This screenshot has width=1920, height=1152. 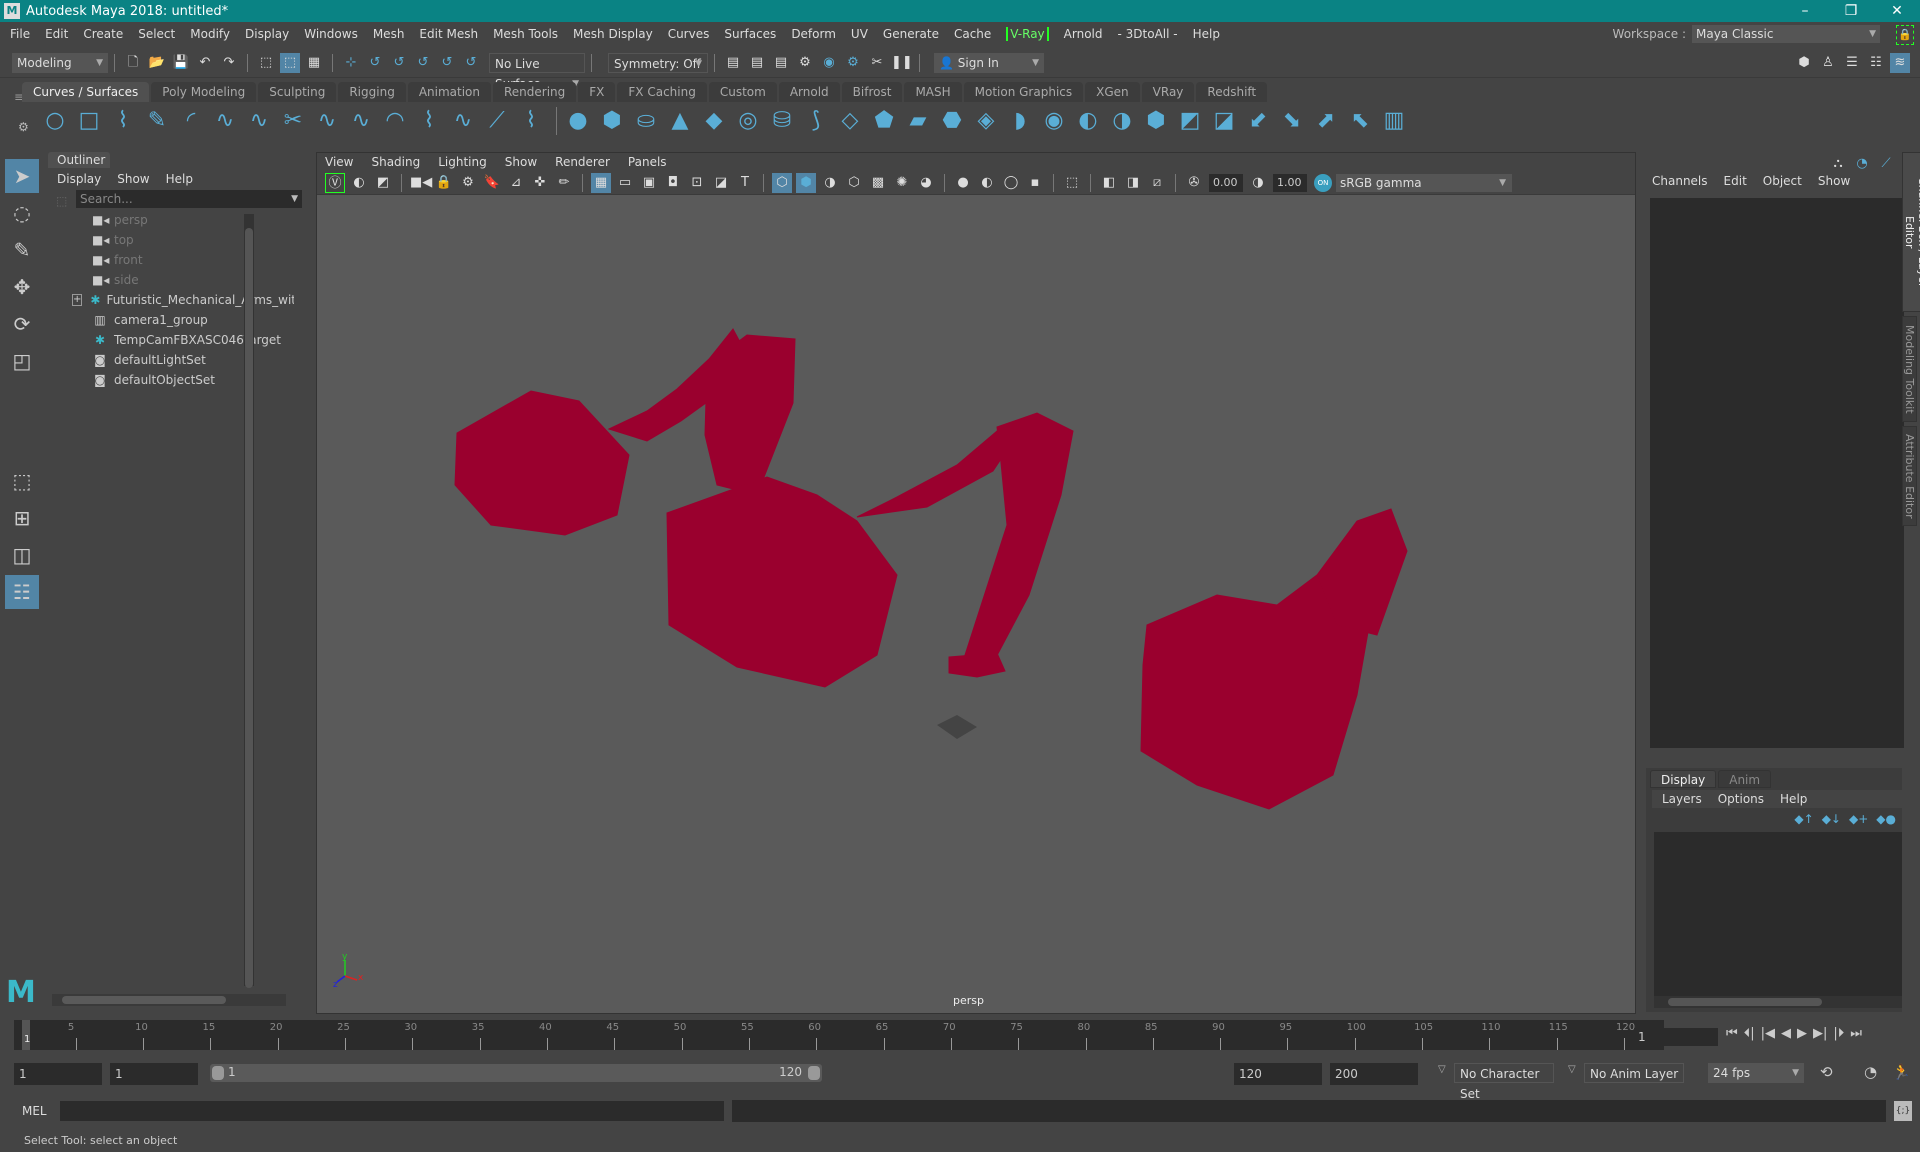 I want to click on menu-mesh-display: Mesh Display, so click(x=613, y=34).